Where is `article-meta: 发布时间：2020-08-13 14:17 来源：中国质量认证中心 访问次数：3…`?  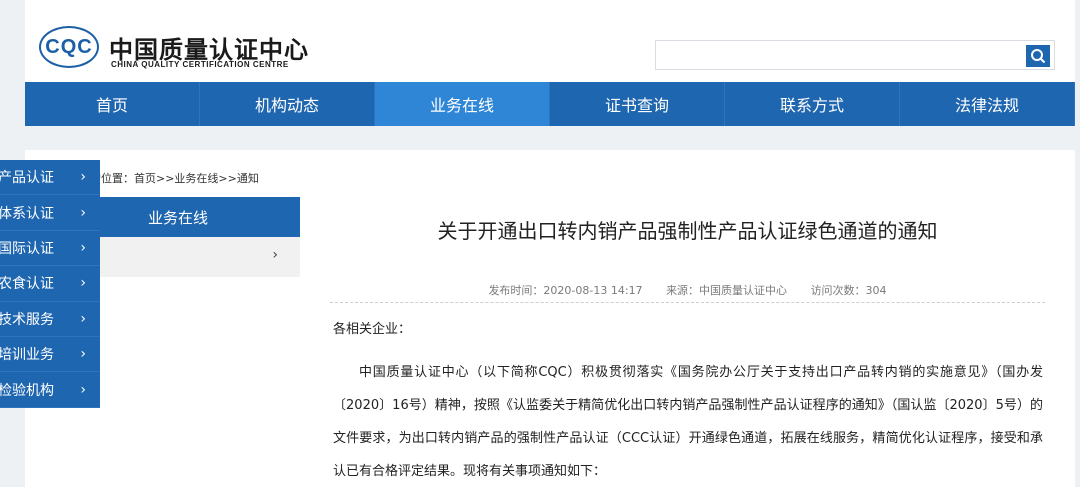 article-meta: 发布时间：2020-08-13 14:17 来源：中国质量认证中心 访问次数：3… is located at coordinates (687, 290).